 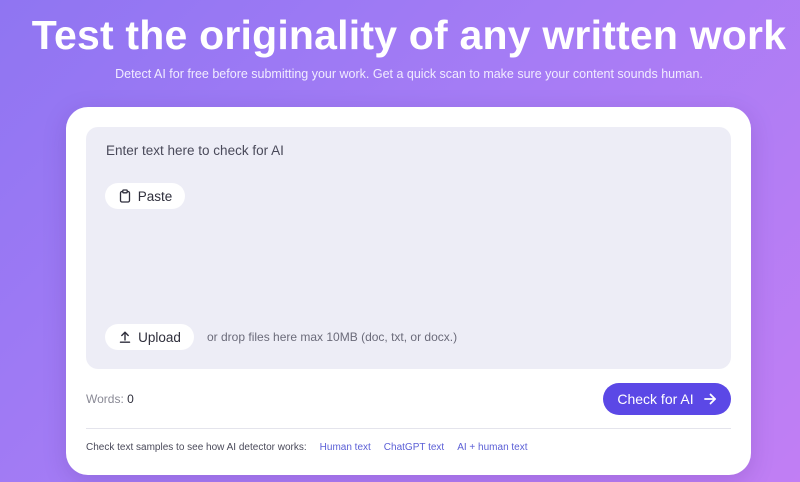 What do you see at coordinates (414, 447) in the screenshot?
I see `sample-link-chatgpt-text: ChatGPT text` at bounding box center [414, 447].